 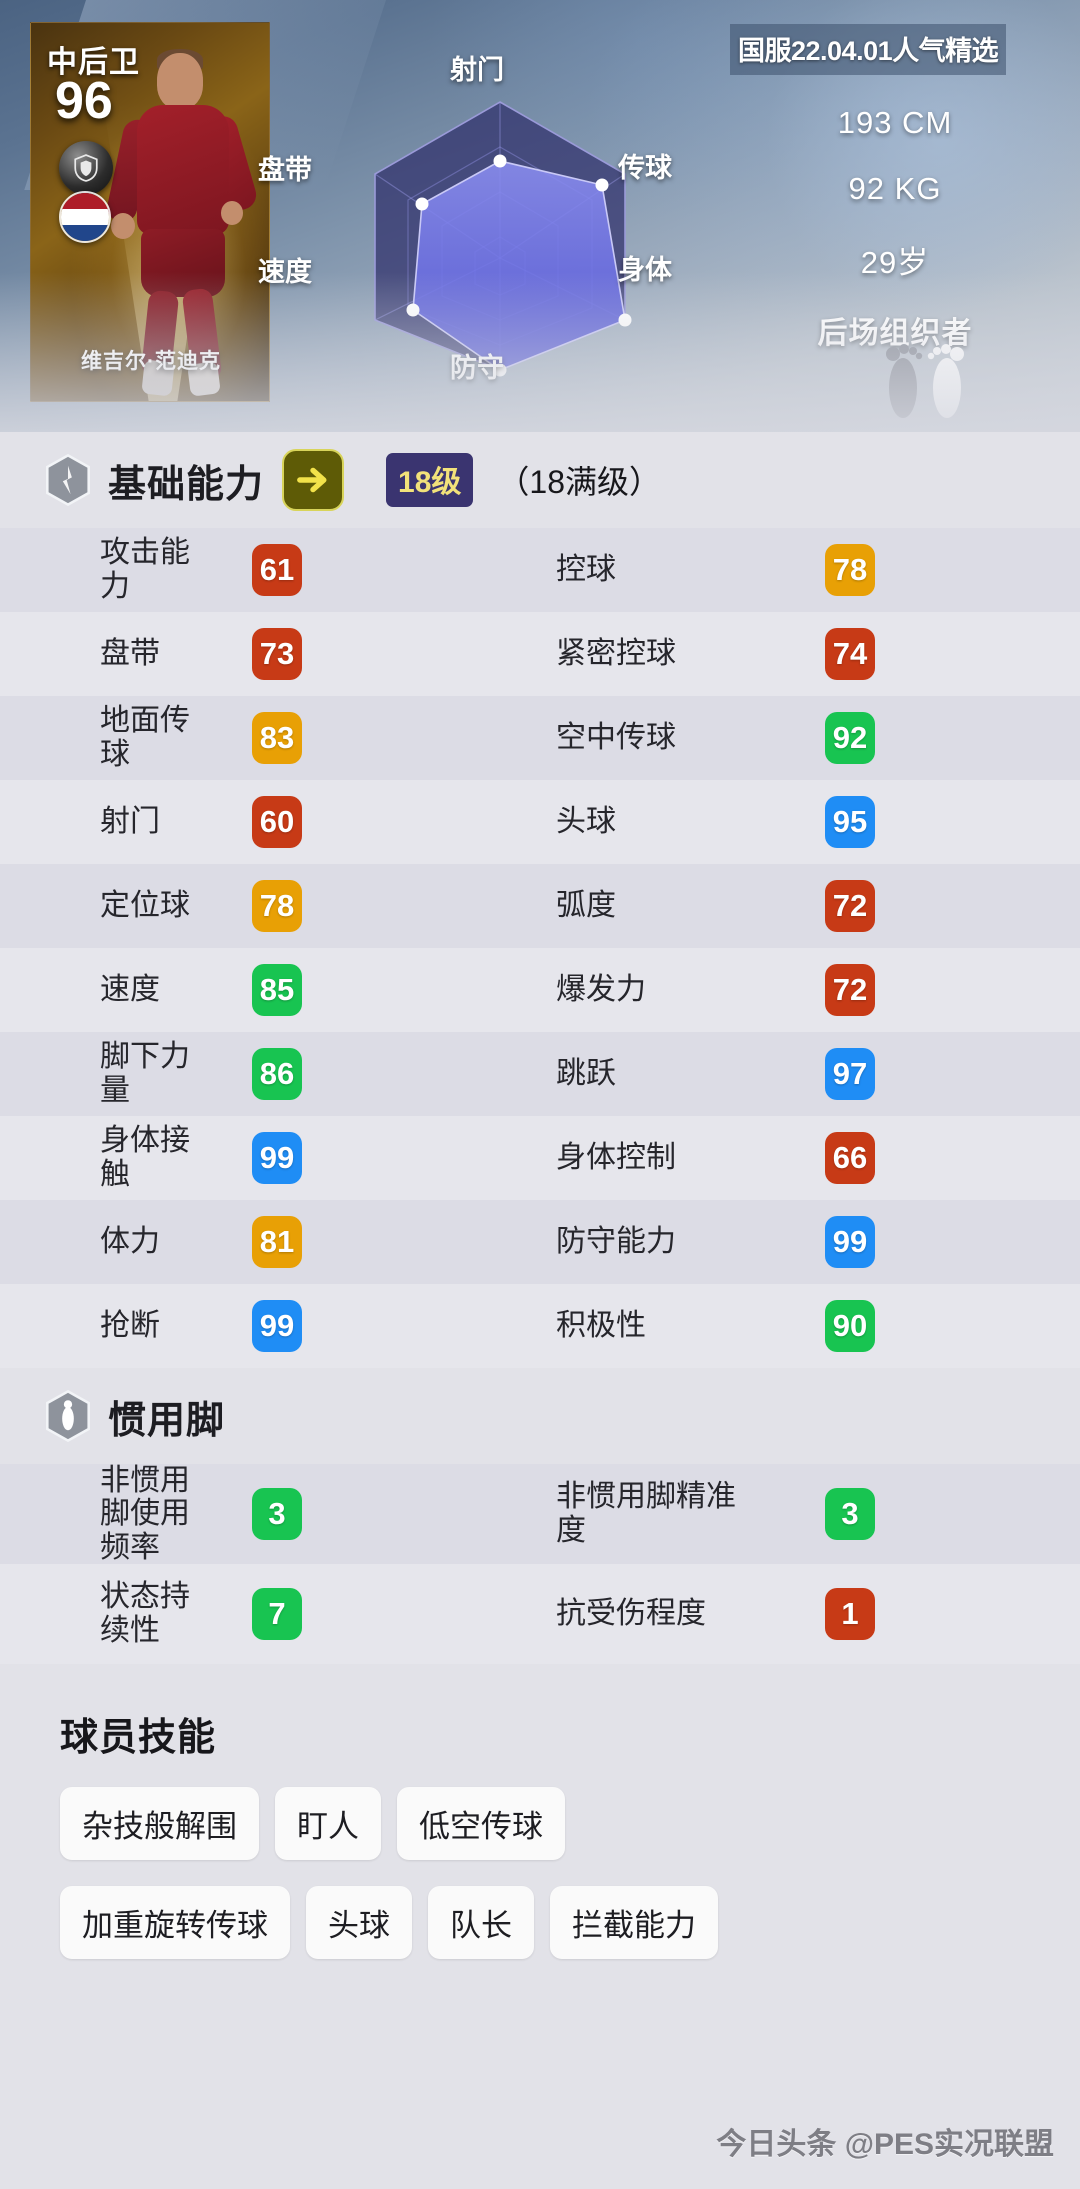 What do you see at coordinates (810, 1614) in the screenshot?
I see `stat-cell: 抗受伤程度 1` at bounding box center [810, 1614].